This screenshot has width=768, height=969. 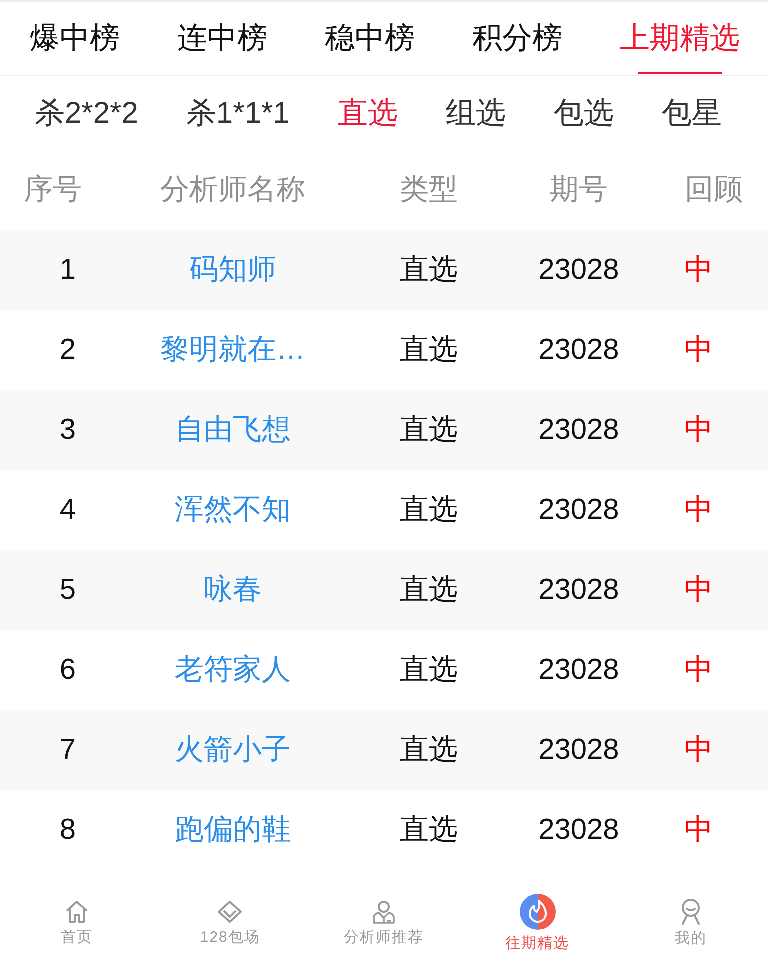 I want to click on index-cell: 2, so click(x=68, y=350).